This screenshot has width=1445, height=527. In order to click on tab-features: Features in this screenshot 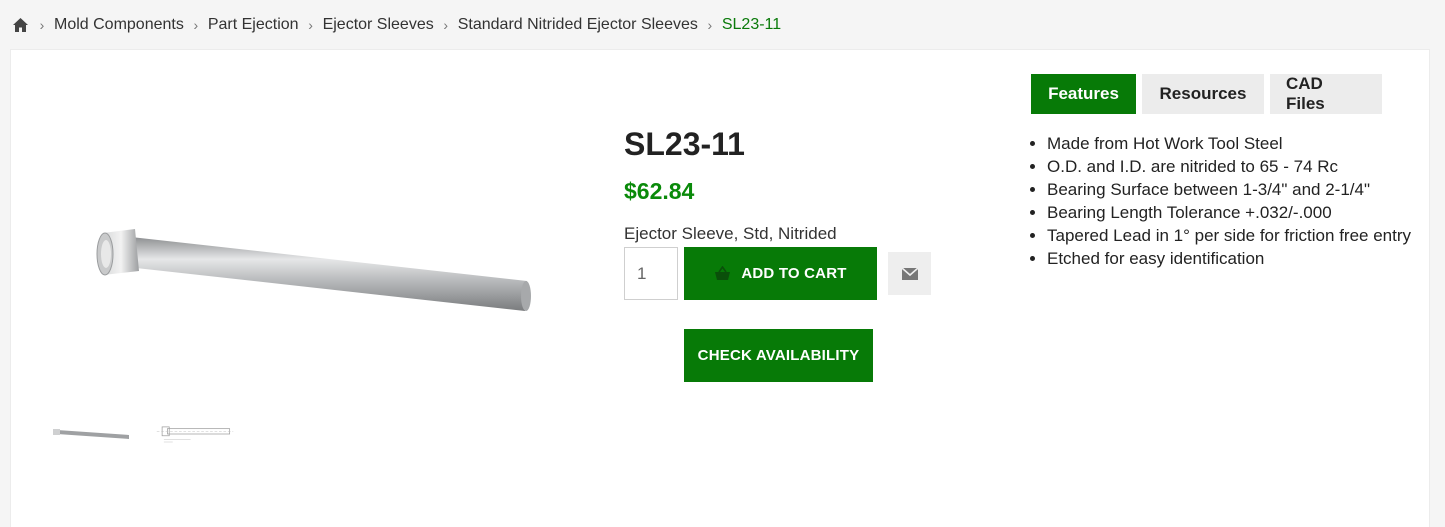, I will do `click(1083, 94)`.